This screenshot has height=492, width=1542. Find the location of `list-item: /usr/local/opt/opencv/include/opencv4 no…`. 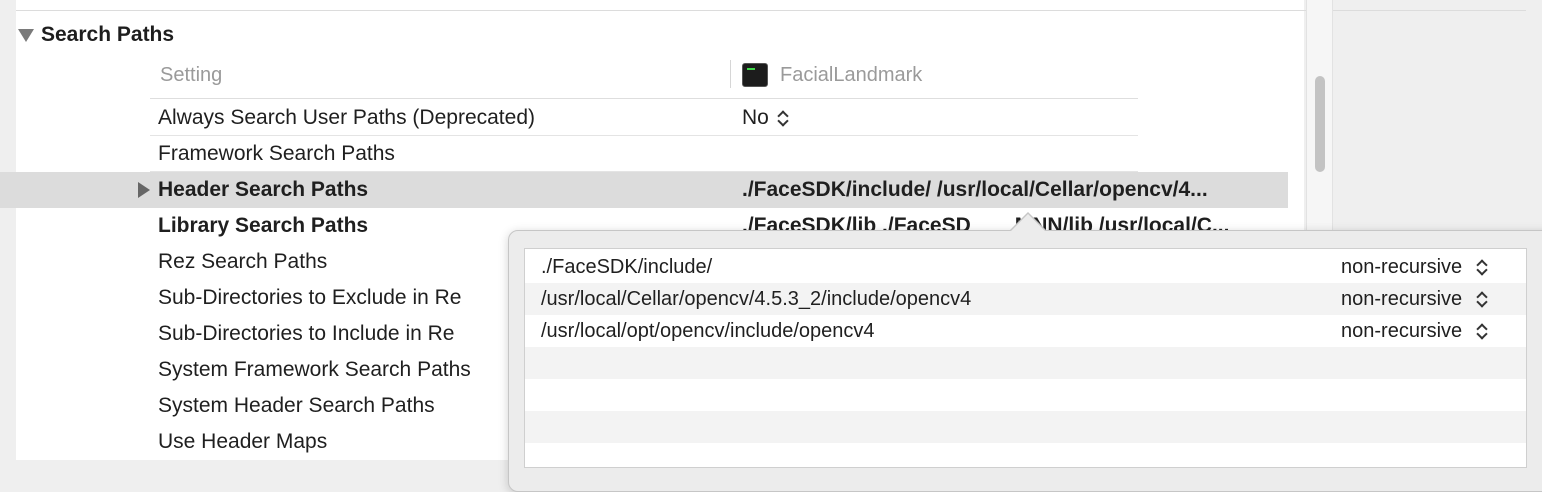

list-item: /usr/local/opt/opencv/include/opencv4 no… is located at coordinates (1025, 331).